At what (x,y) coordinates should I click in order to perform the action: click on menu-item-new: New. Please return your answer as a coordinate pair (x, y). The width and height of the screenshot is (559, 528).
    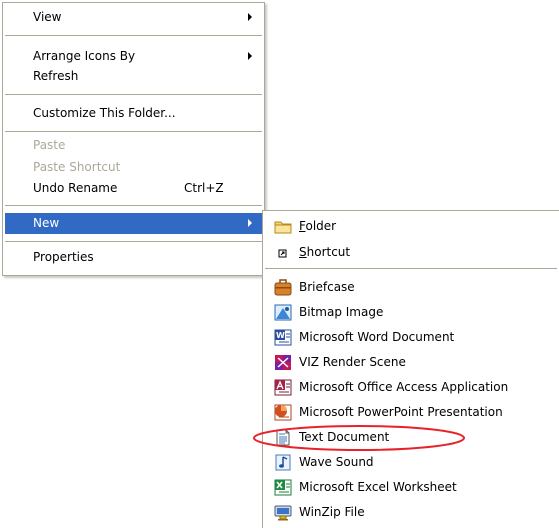
    Looking at the image, I should click on (133, 223).